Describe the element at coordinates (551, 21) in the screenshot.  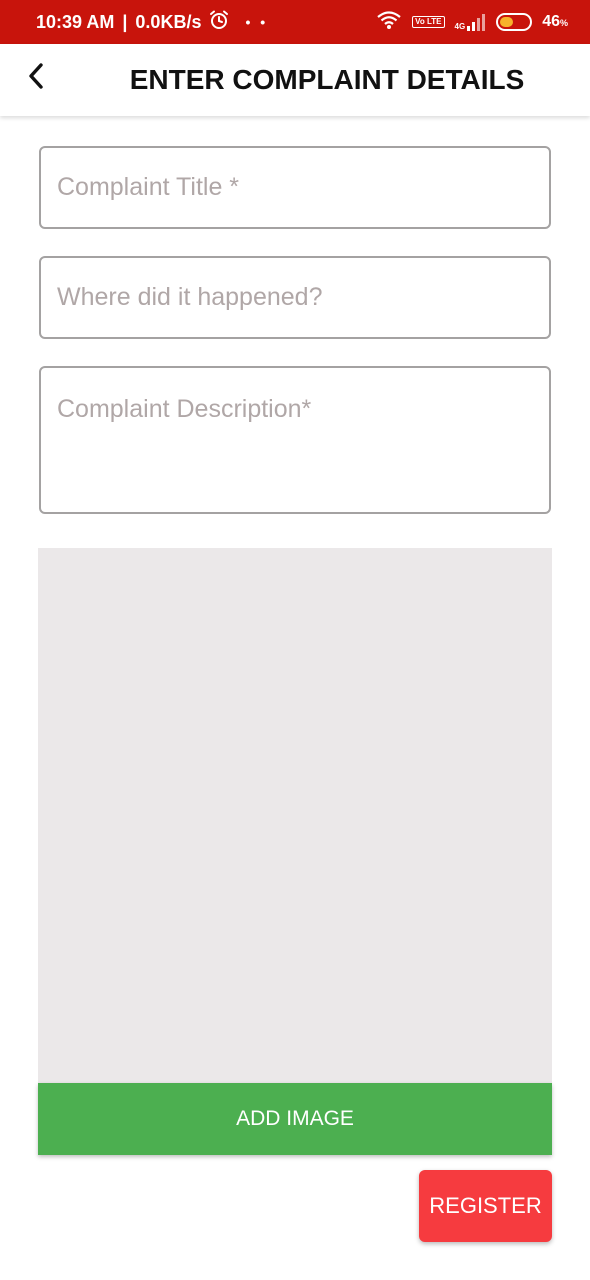
I see `battery-percent-value: 46` at that location.